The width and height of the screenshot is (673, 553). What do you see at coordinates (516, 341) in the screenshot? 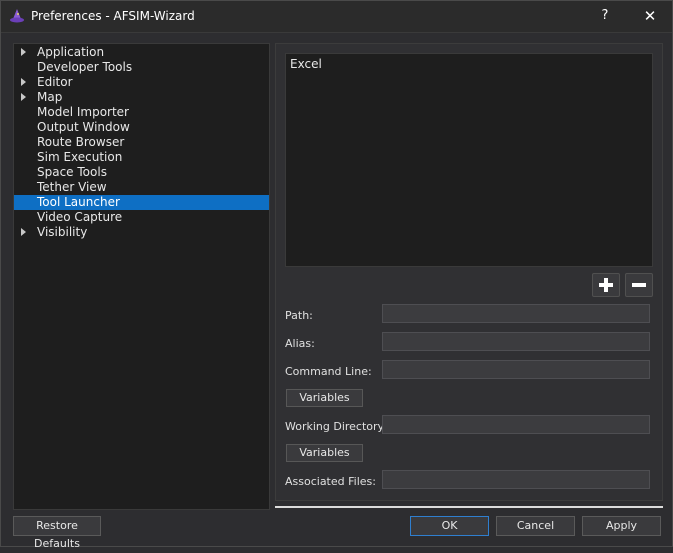
I see `alias-input` at bounding box center [516, 341].